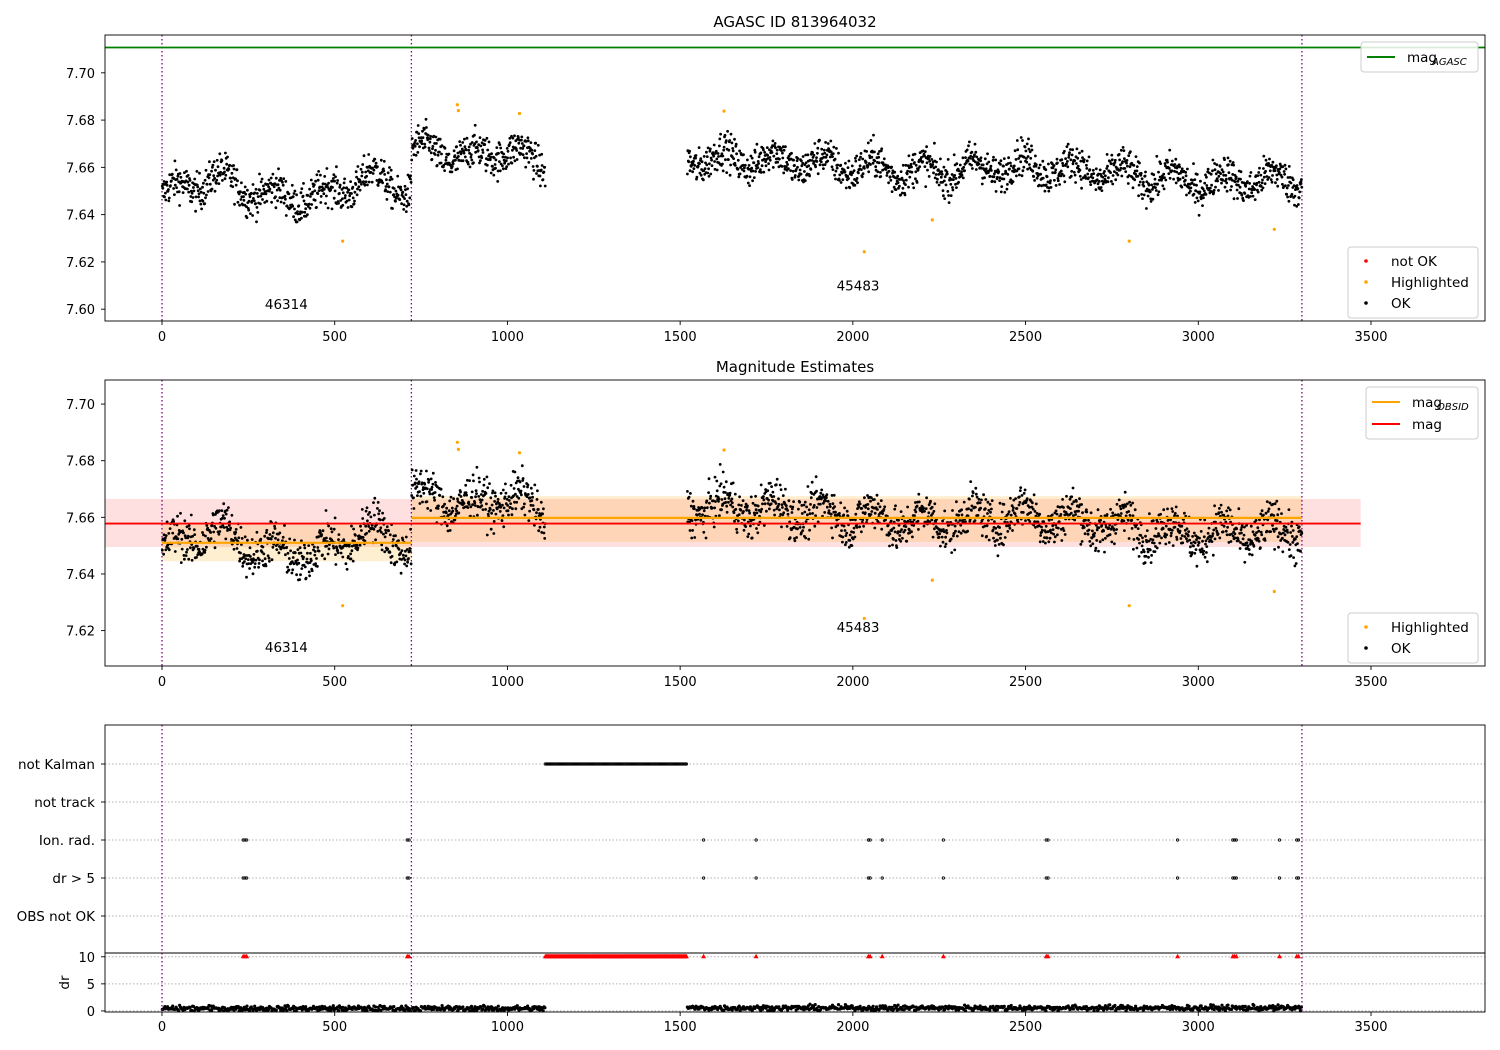 Image resolution: width=1500 pixels, height=1050 pixels. Describe the element at coordinates (1414, 262) in the screenshot. I see `plot1-legend-label-0: not OK` at that location.